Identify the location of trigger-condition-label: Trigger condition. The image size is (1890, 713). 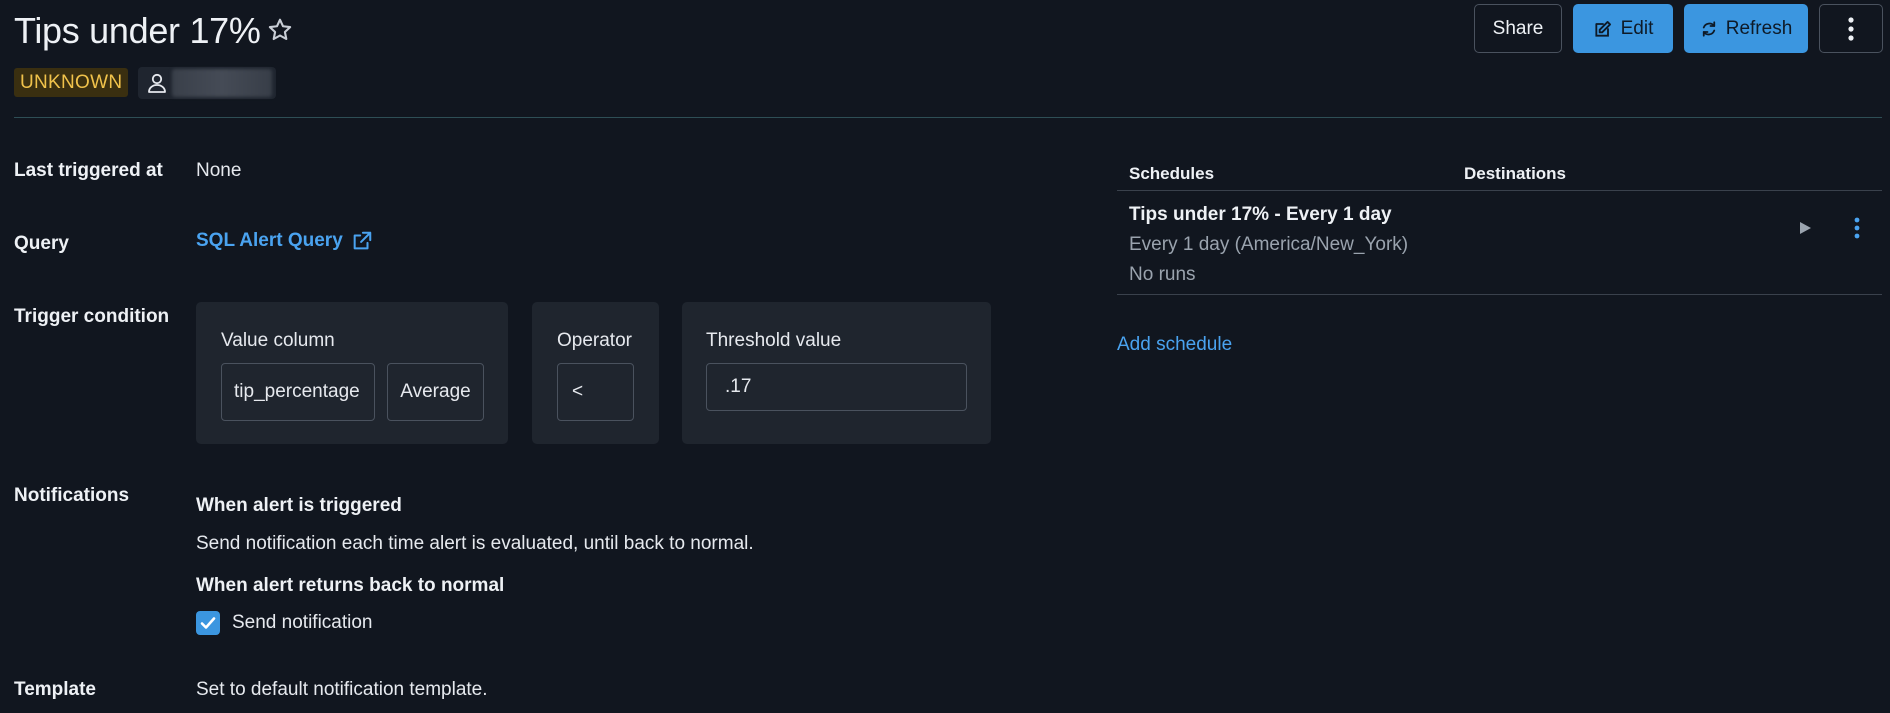
(92, 316).